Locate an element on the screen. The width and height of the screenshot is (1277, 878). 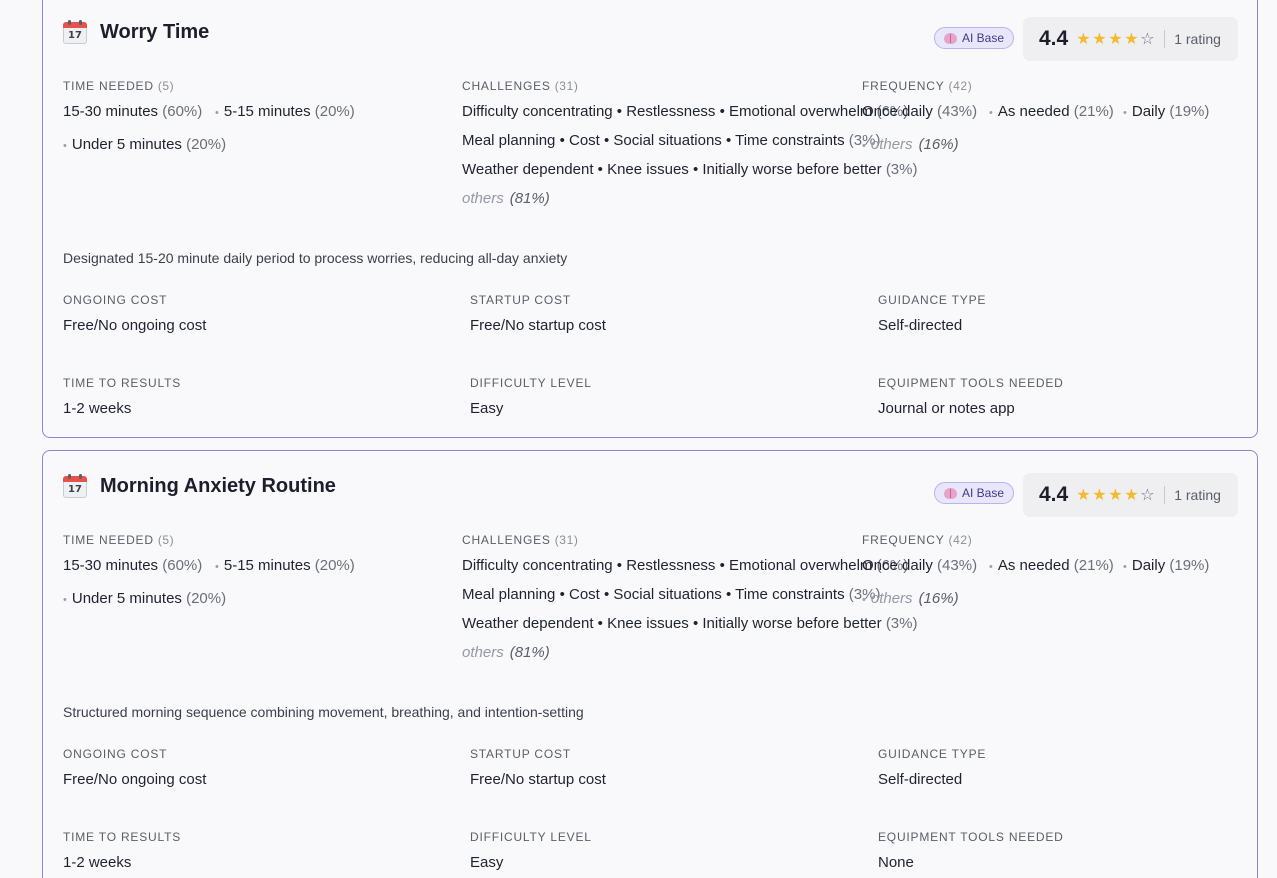
card-title: Worry Time is located at coordinates (154, 32).